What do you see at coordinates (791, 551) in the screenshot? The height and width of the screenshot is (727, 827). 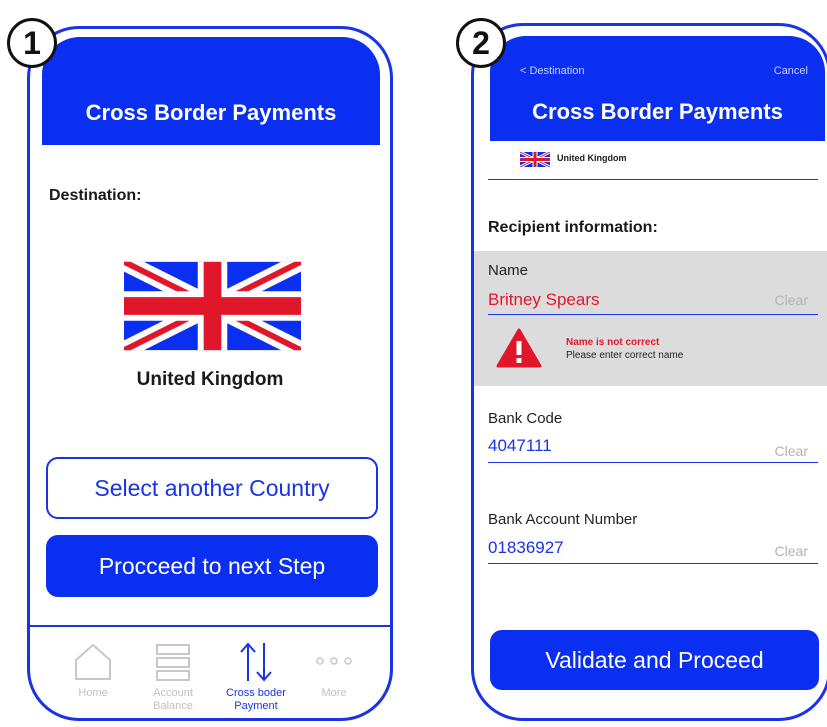 I see `clear-account-number-button: Clear` at bounding box center [791, 551].